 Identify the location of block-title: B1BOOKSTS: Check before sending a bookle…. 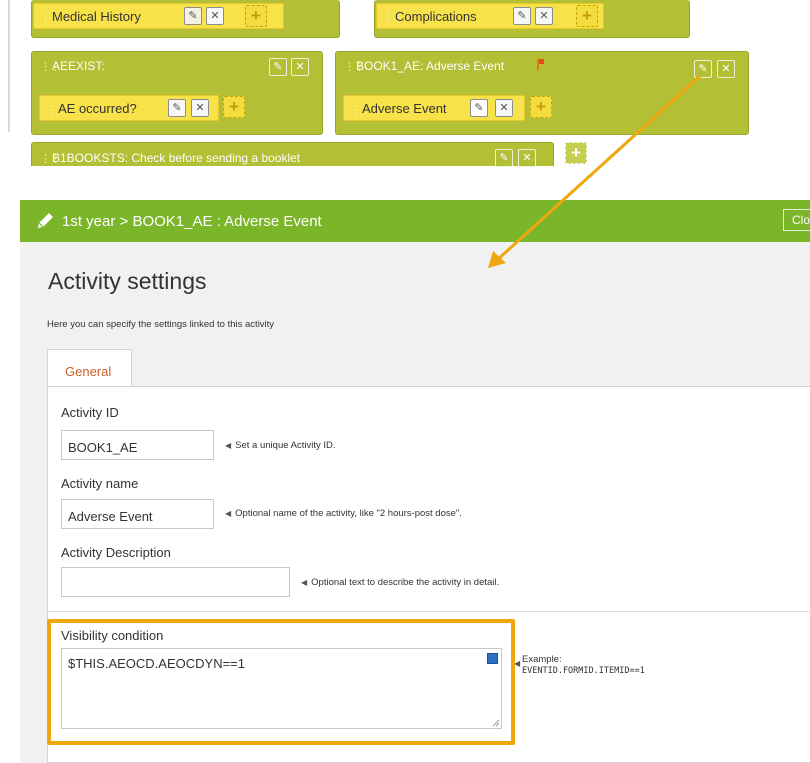
(176, 158).